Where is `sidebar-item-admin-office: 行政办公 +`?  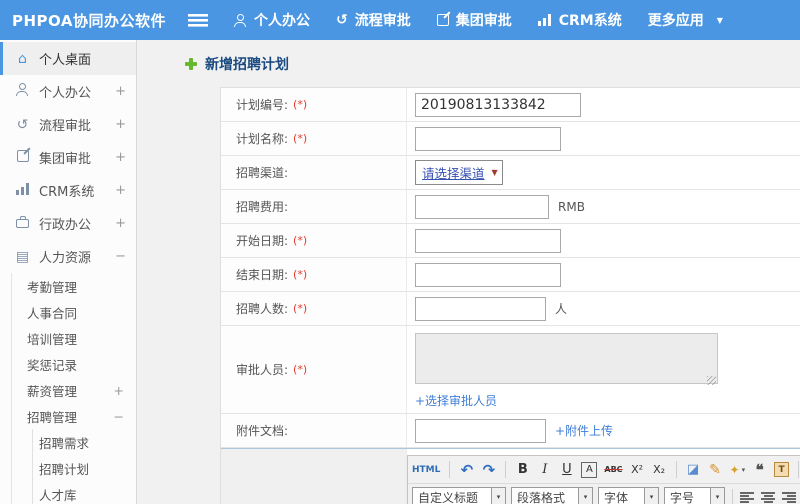
sidebar-item-admin-office: 行政办公 + is located at coordinates (68, 223).